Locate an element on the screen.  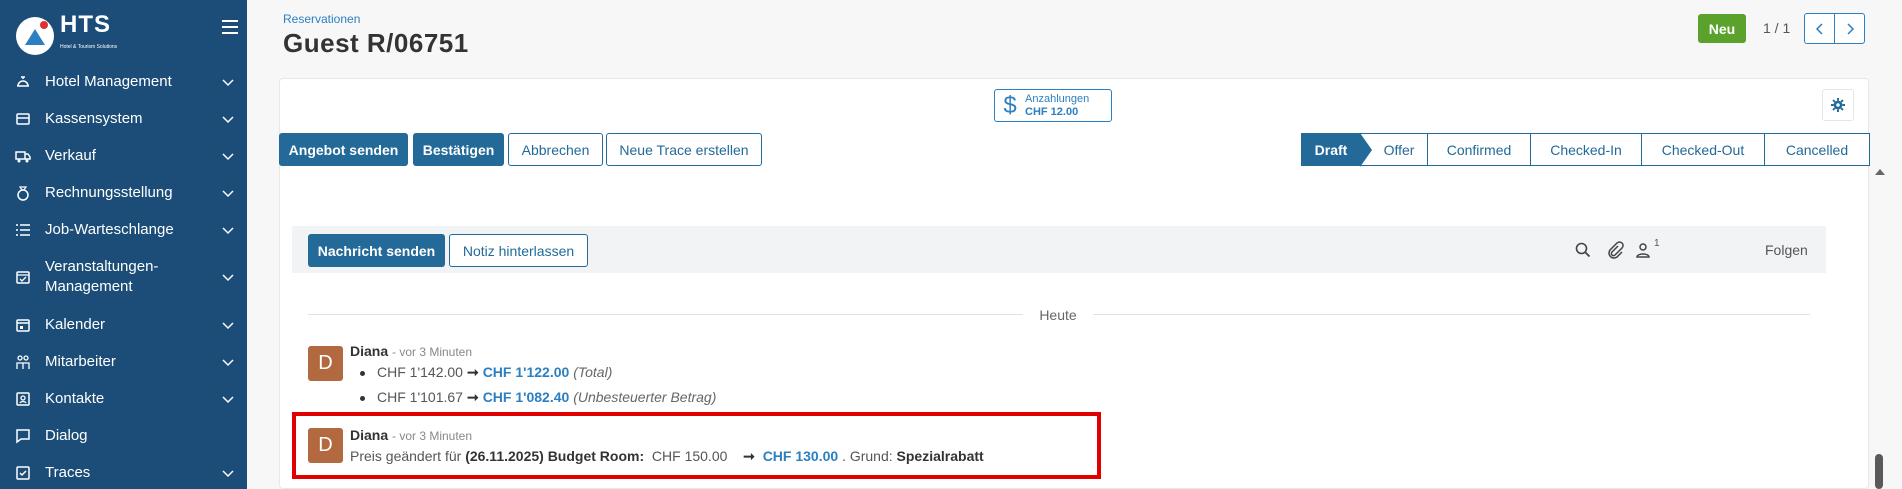
send-message-button: Nachricht senden is located at coordinates (376, 250).